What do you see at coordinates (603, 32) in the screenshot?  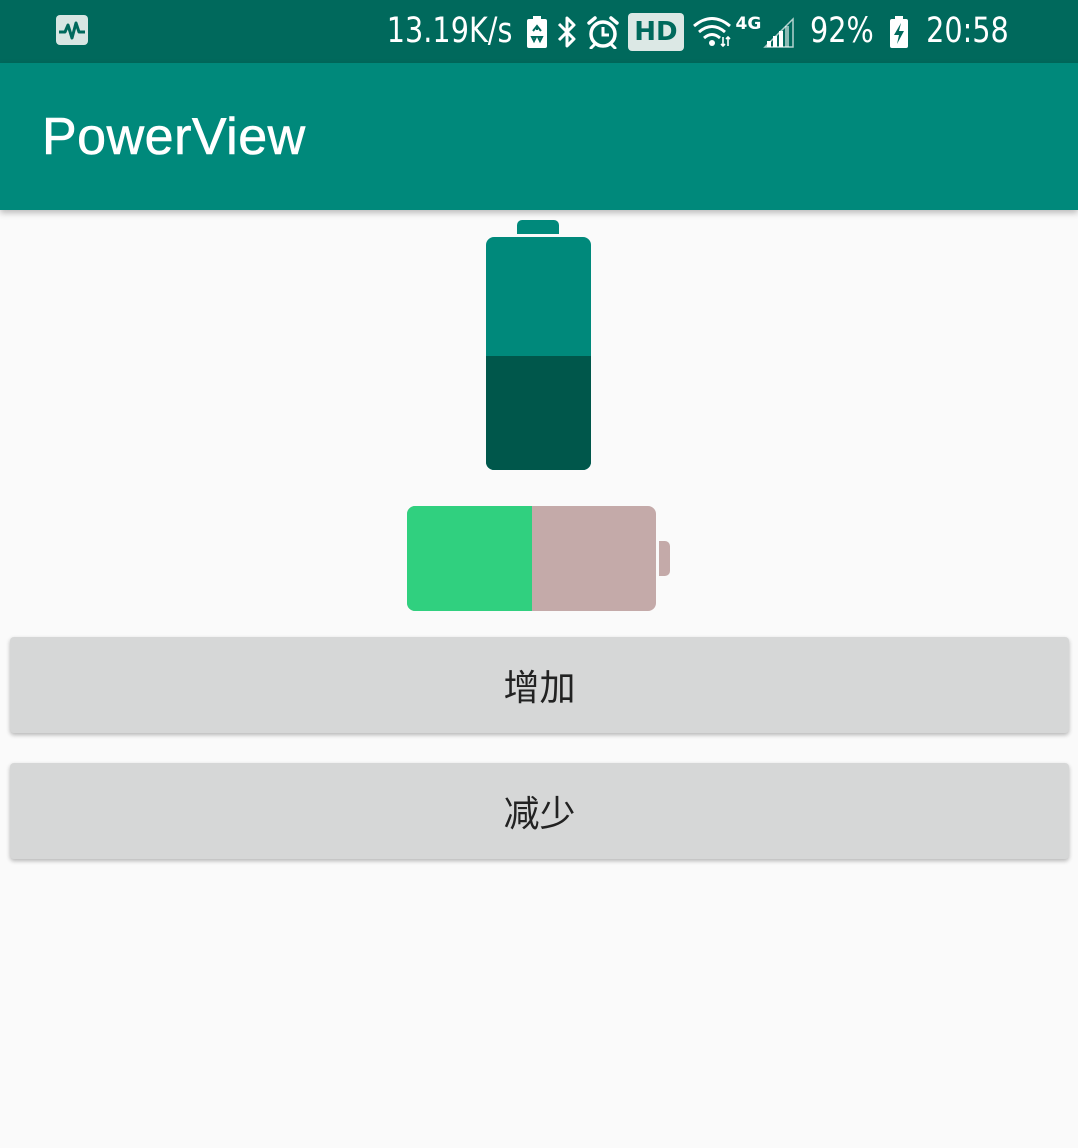 I see `alarm-clock-icon` at bounding box center [603, 32].